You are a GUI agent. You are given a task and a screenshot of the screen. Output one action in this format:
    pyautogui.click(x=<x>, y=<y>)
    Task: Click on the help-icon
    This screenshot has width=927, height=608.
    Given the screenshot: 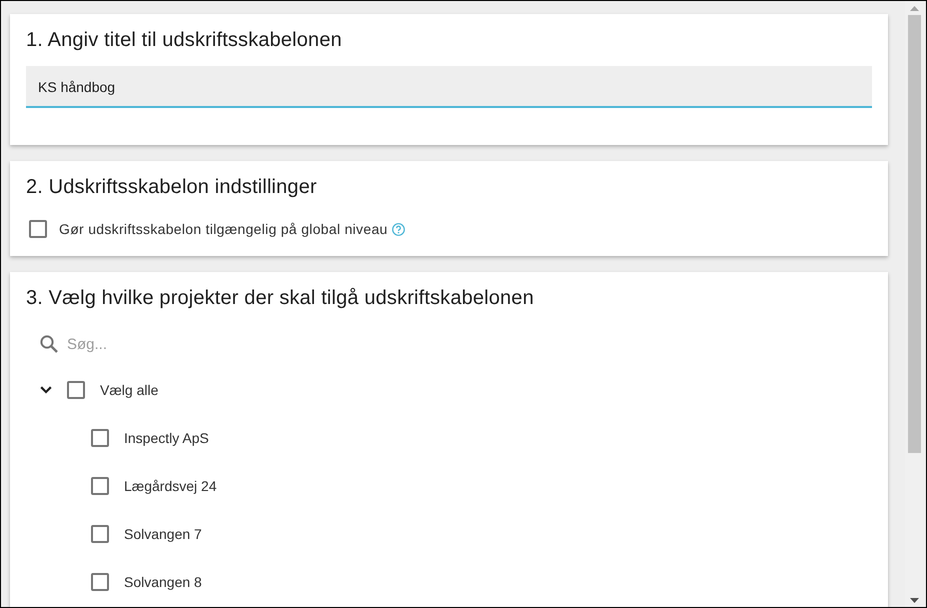 What is the action you would take?
    pyautogui.click(x=398, y=229)
    